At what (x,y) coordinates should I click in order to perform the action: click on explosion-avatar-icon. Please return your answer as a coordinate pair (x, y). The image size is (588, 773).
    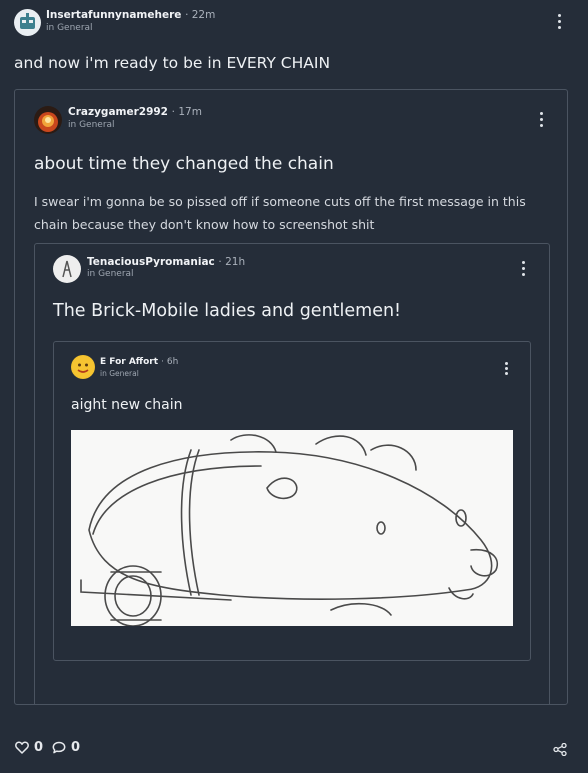
    Looking at the image, I should click on (48, 122).